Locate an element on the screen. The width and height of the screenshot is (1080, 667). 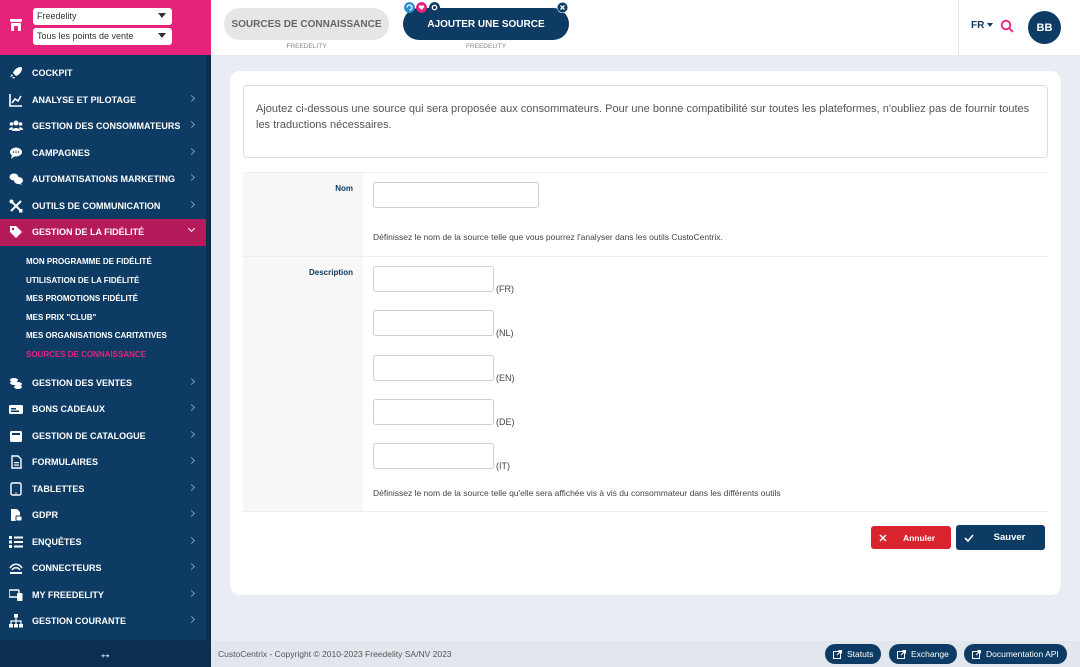
menu-label: AUTOMATISATIONS MARKETING is located at coordinates (103, 179).